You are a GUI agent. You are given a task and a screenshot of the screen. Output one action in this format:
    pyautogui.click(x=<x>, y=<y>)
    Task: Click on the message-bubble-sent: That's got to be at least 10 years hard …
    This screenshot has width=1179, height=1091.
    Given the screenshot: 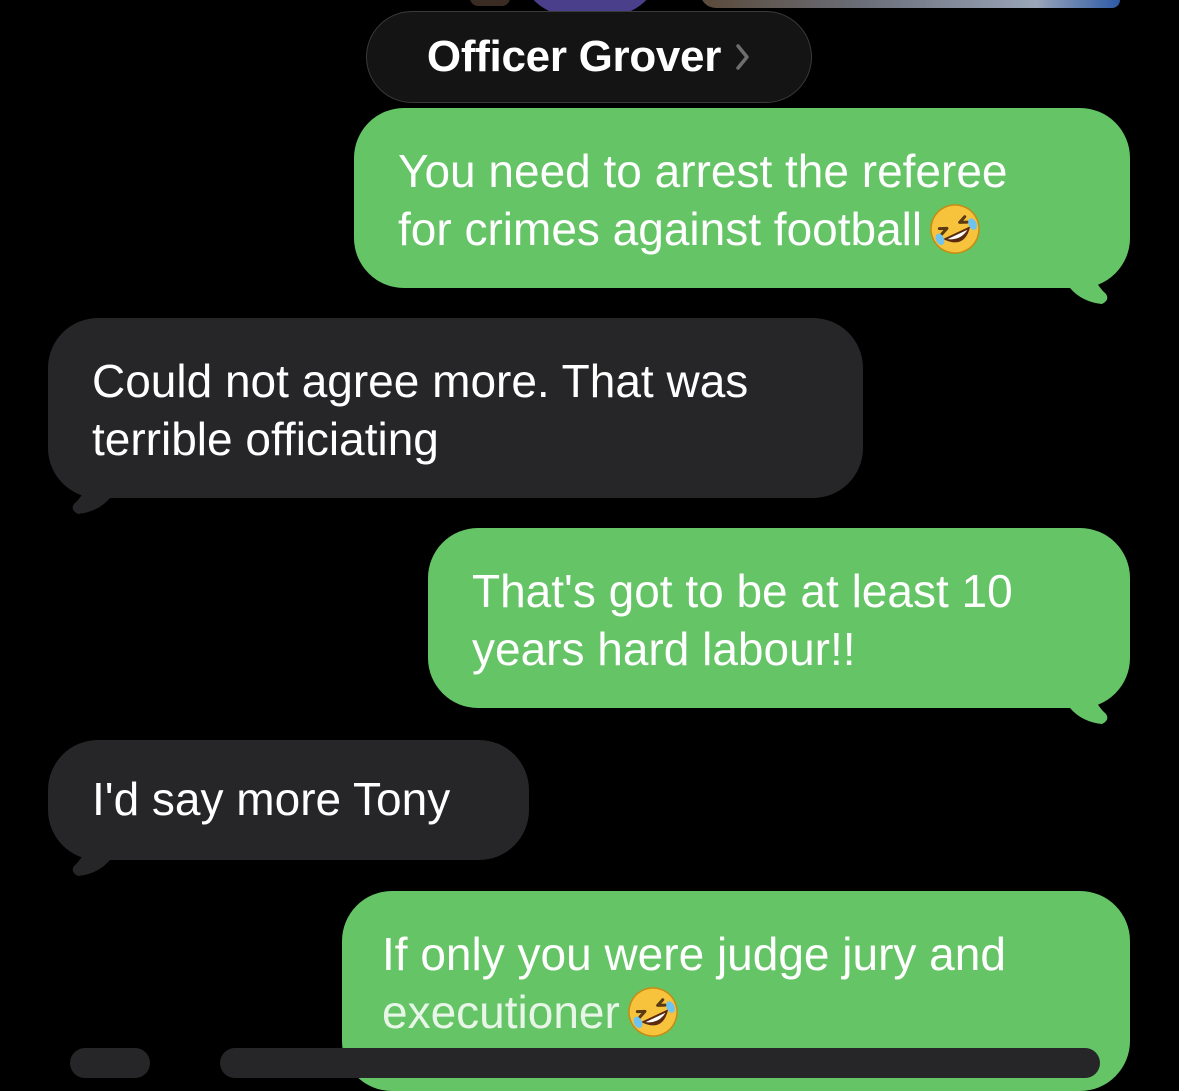 What is the action you would take?
    pyautogui.click(x=779, y=618)
    